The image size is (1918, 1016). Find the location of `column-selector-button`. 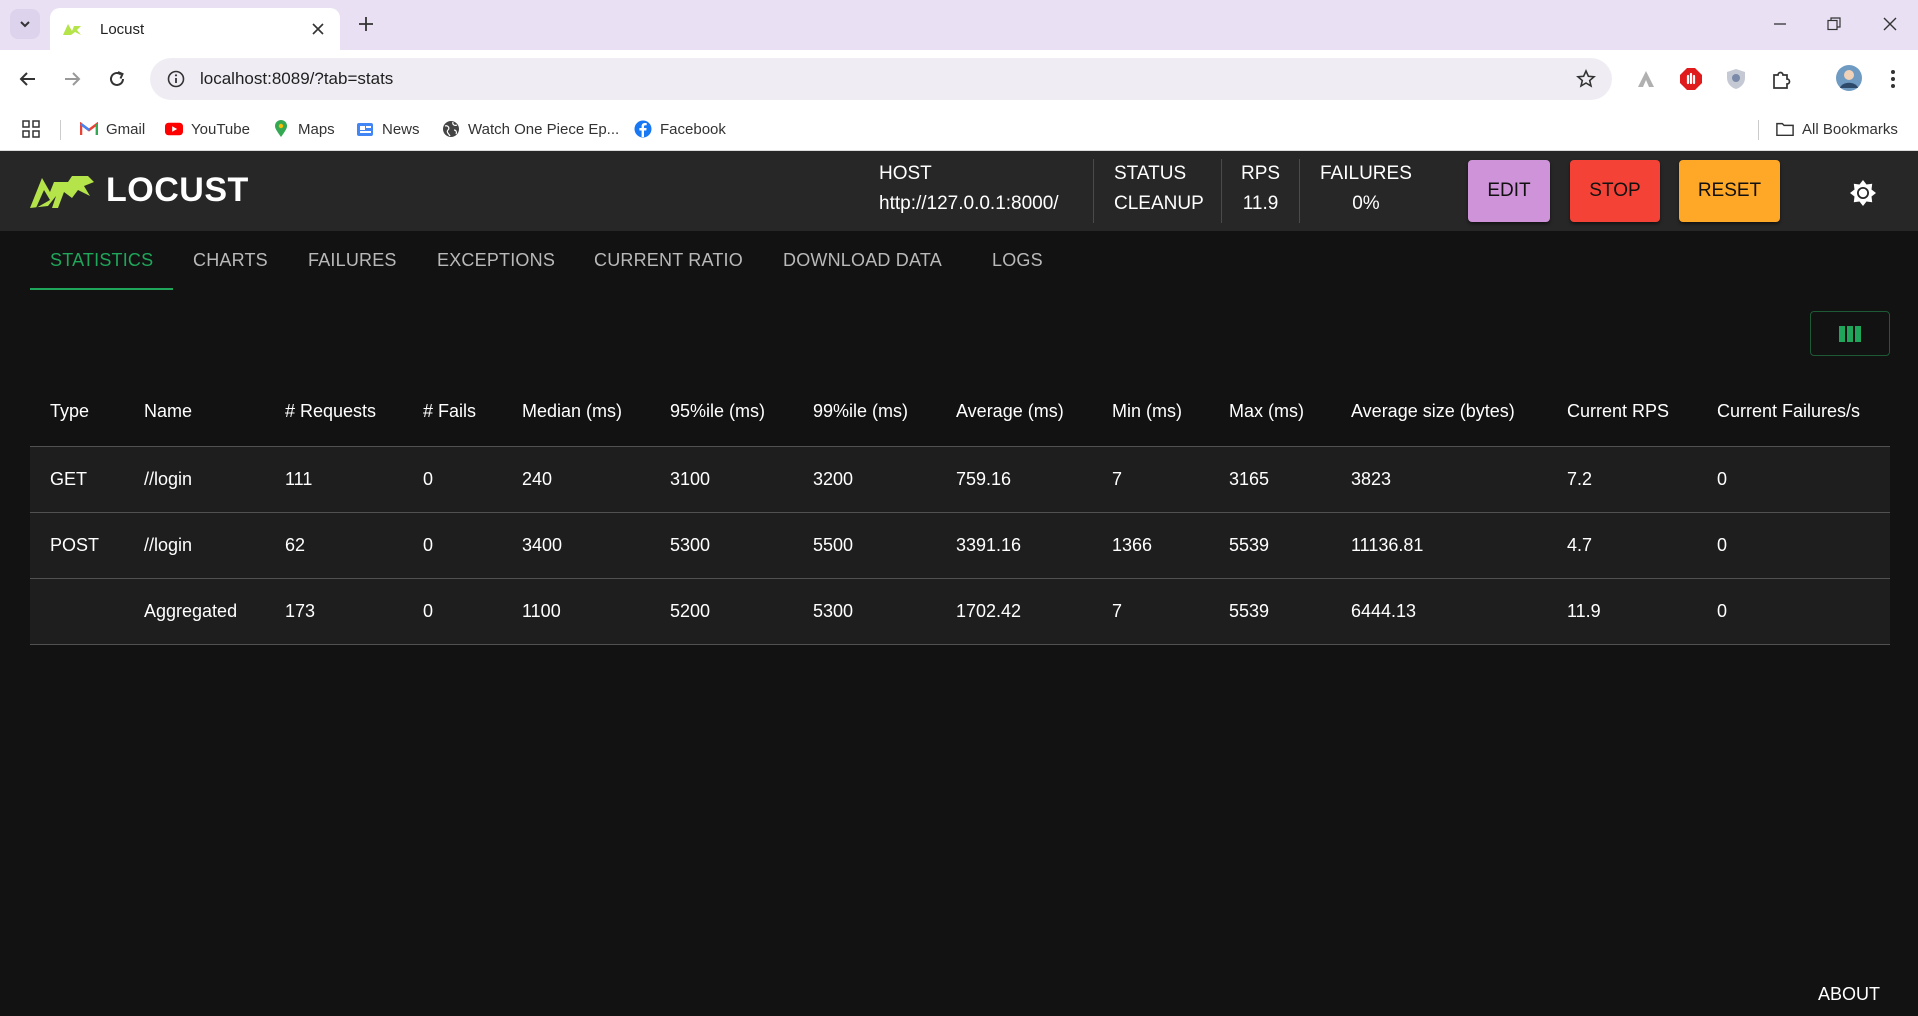

column-selector-button is located at coordinates (1850, 333).